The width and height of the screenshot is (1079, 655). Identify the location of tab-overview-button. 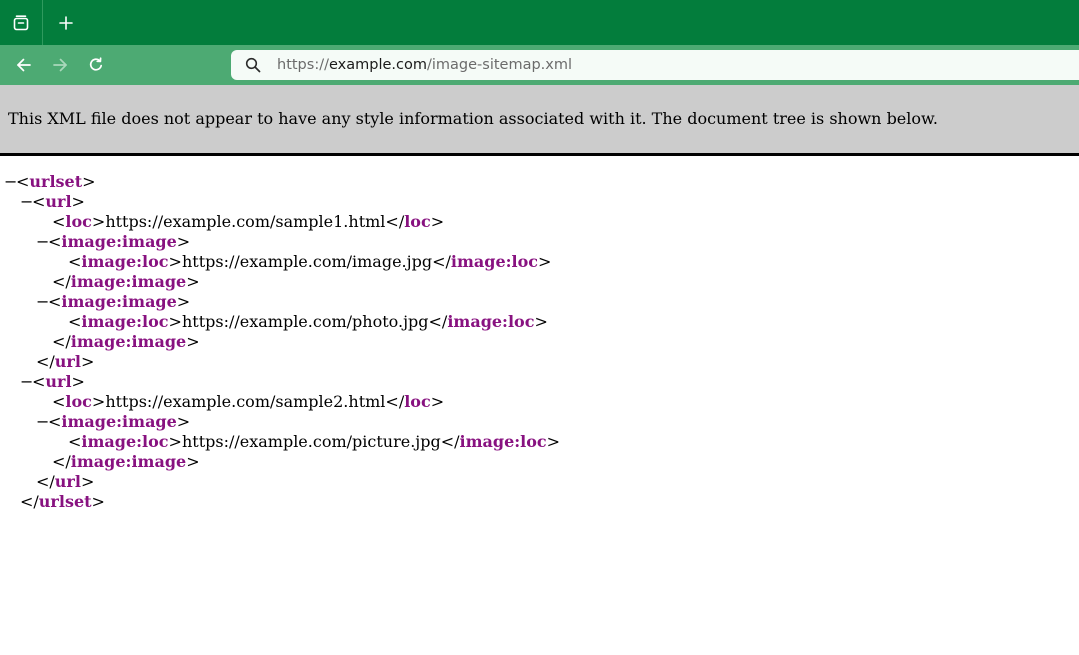
(21, 22).